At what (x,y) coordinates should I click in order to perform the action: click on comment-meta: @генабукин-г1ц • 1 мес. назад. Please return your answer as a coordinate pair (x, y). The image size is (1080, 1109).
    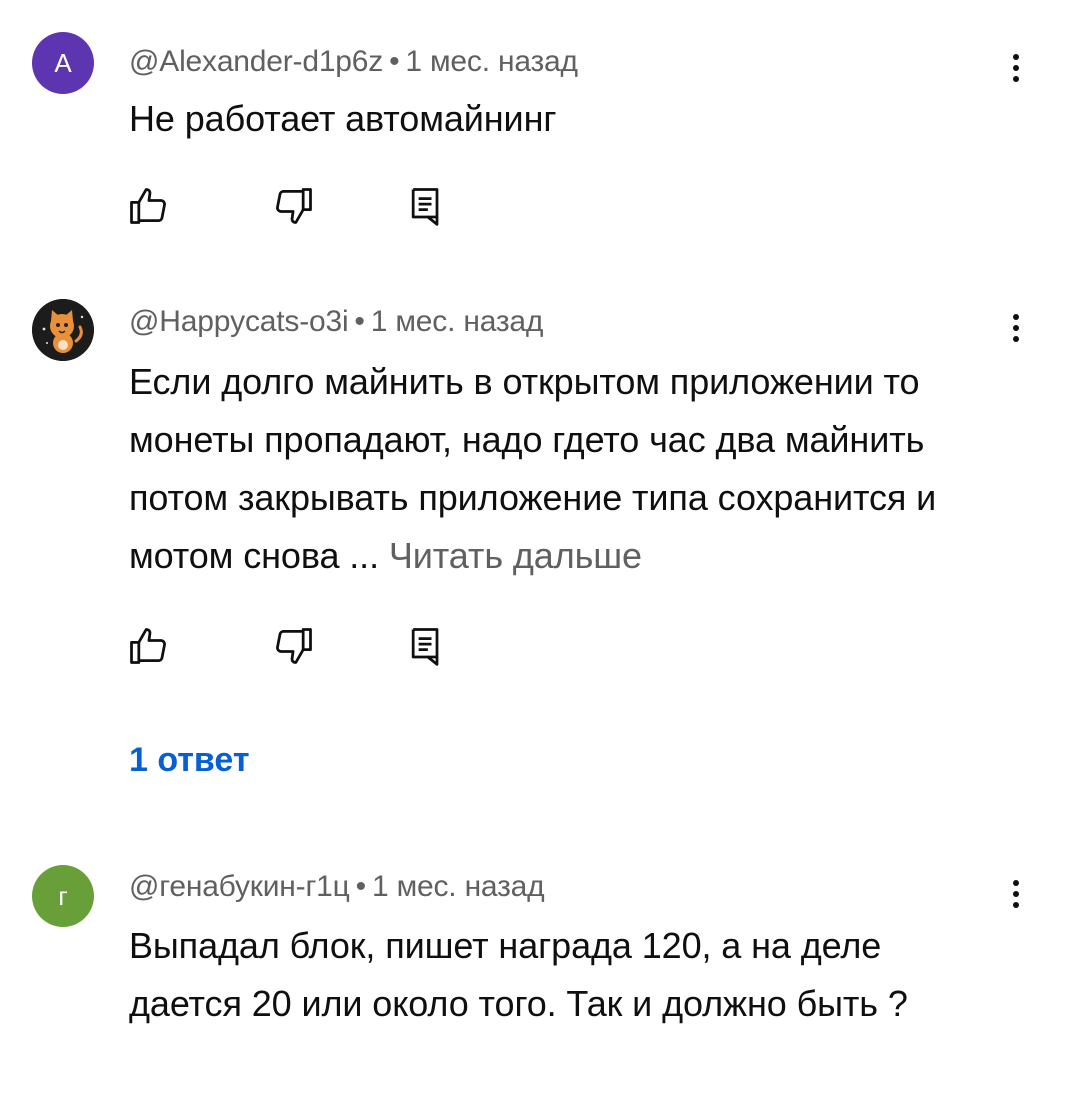
    Looking at the image, I should click on (337, 887).